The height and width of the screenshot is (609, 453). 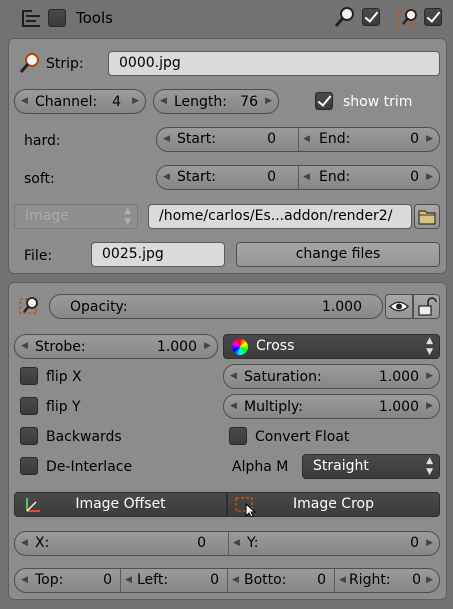 What do you see at coordinates (371, 466) in the screenshot?
I see `alpha-mode-dropdown: Straight ▲ ▼` at bounding box center [371, 466].